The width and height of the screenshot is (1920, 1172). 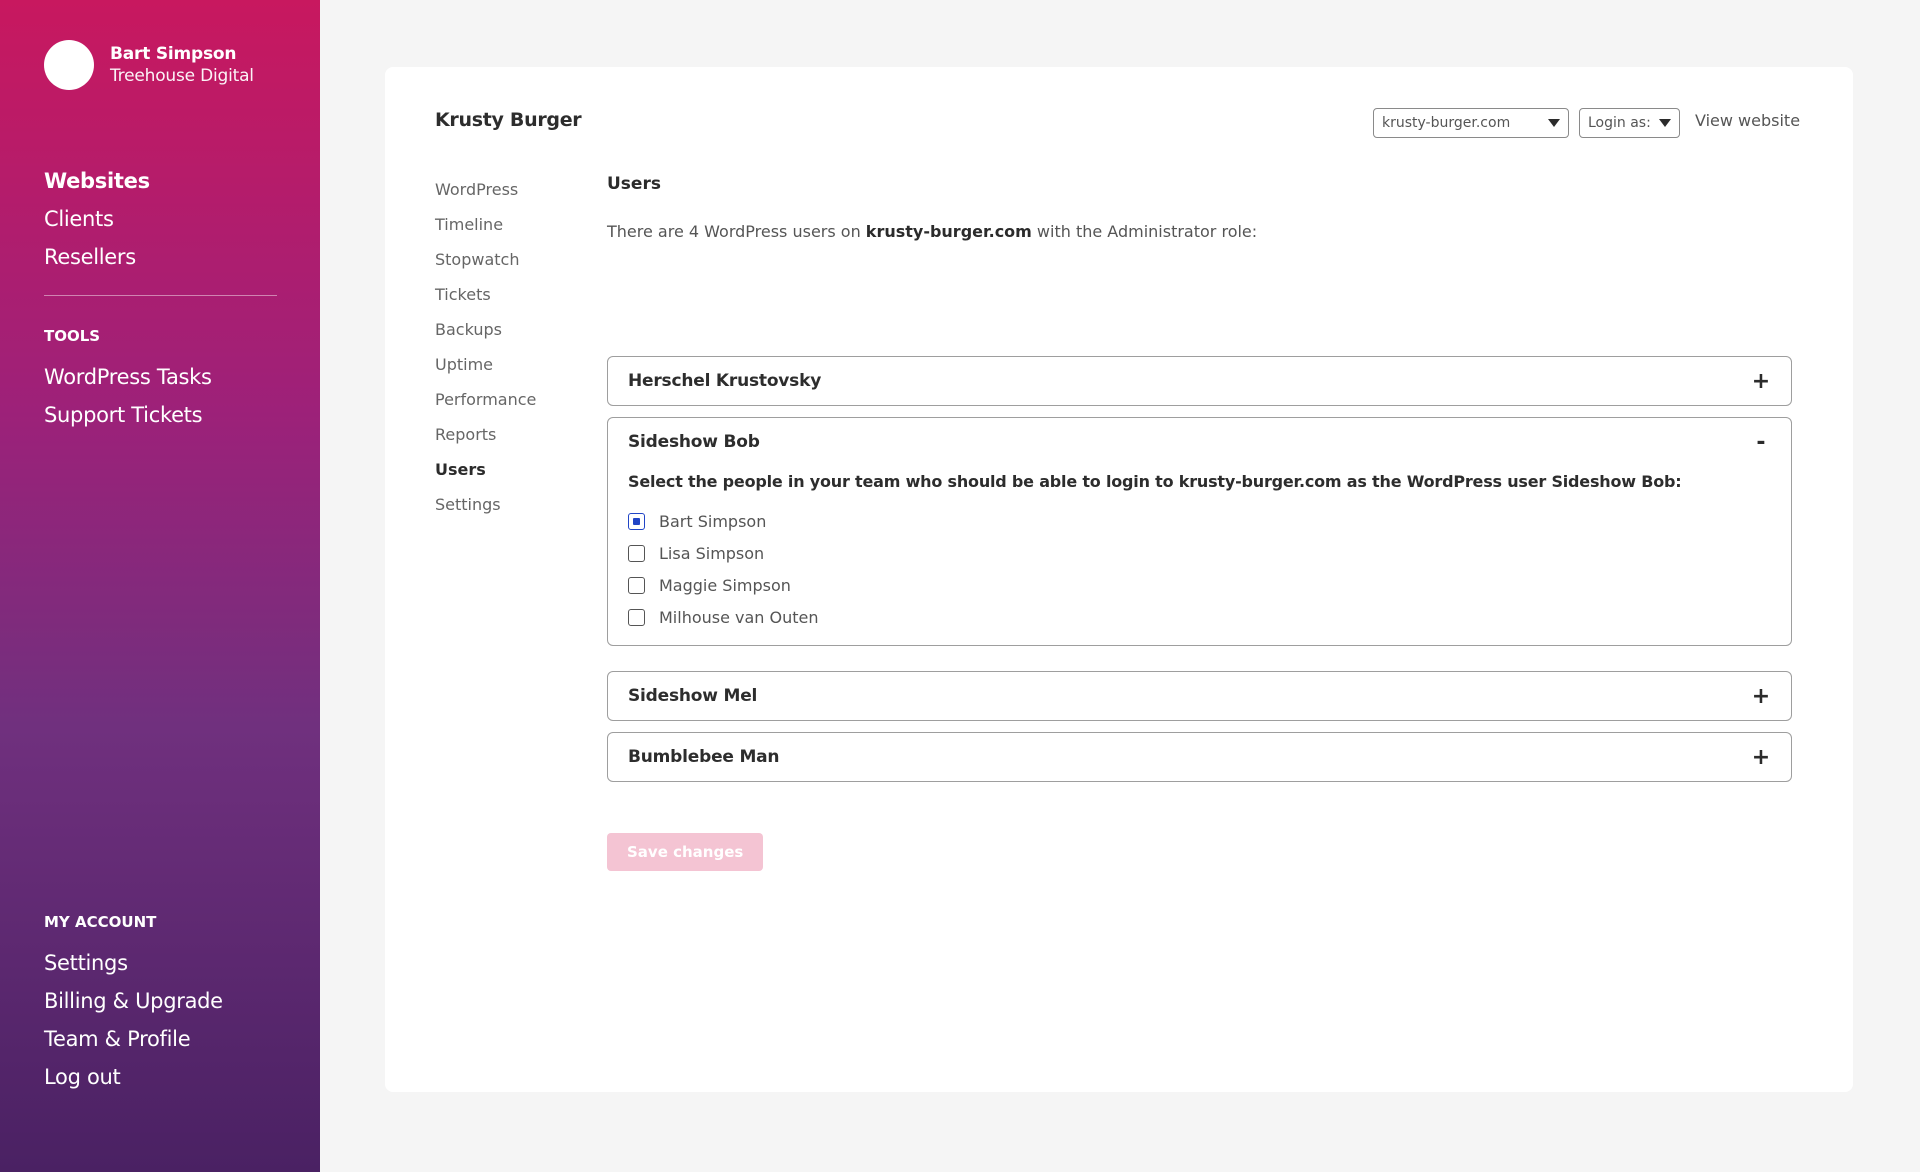 What do you see at coordinates (72, 336) in the screenshot?
I see `tools-heading: TOOLS` at bounding box center [72, 336].